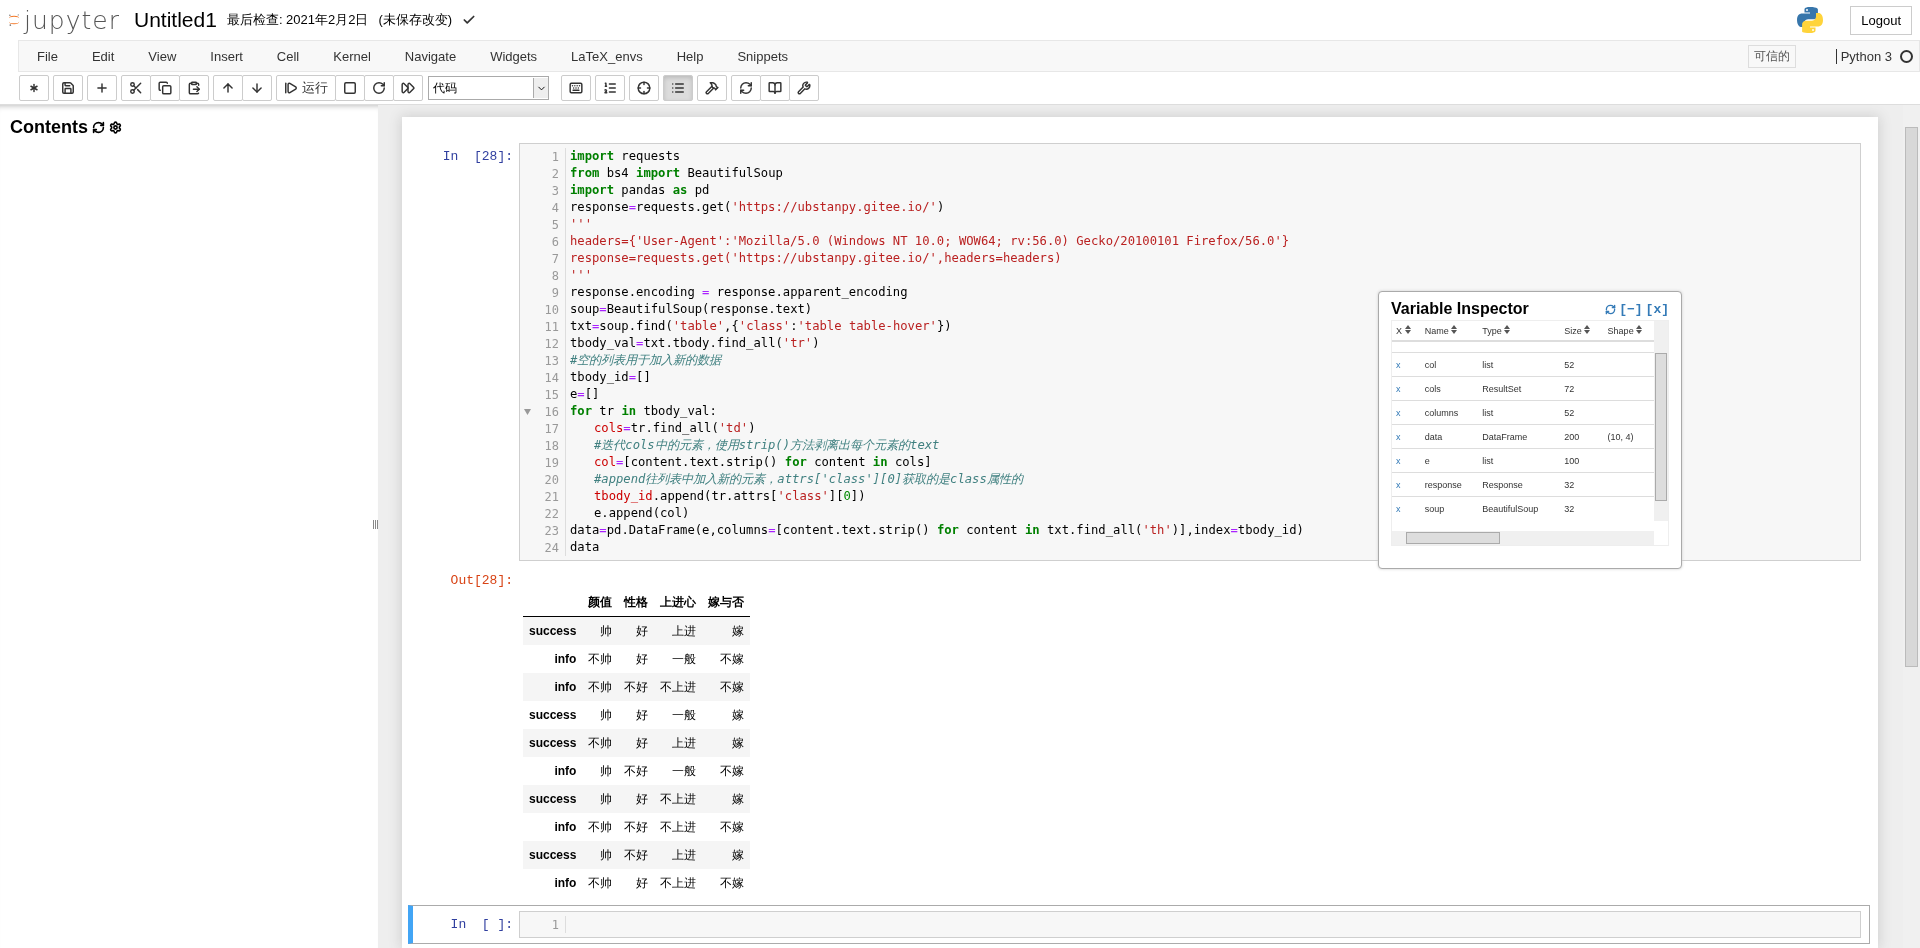 The width and height of the screenshot is (1920, 948). Describe the element at coordinates (584, 547) in the screenshot. I see `code-line: data` at that location.